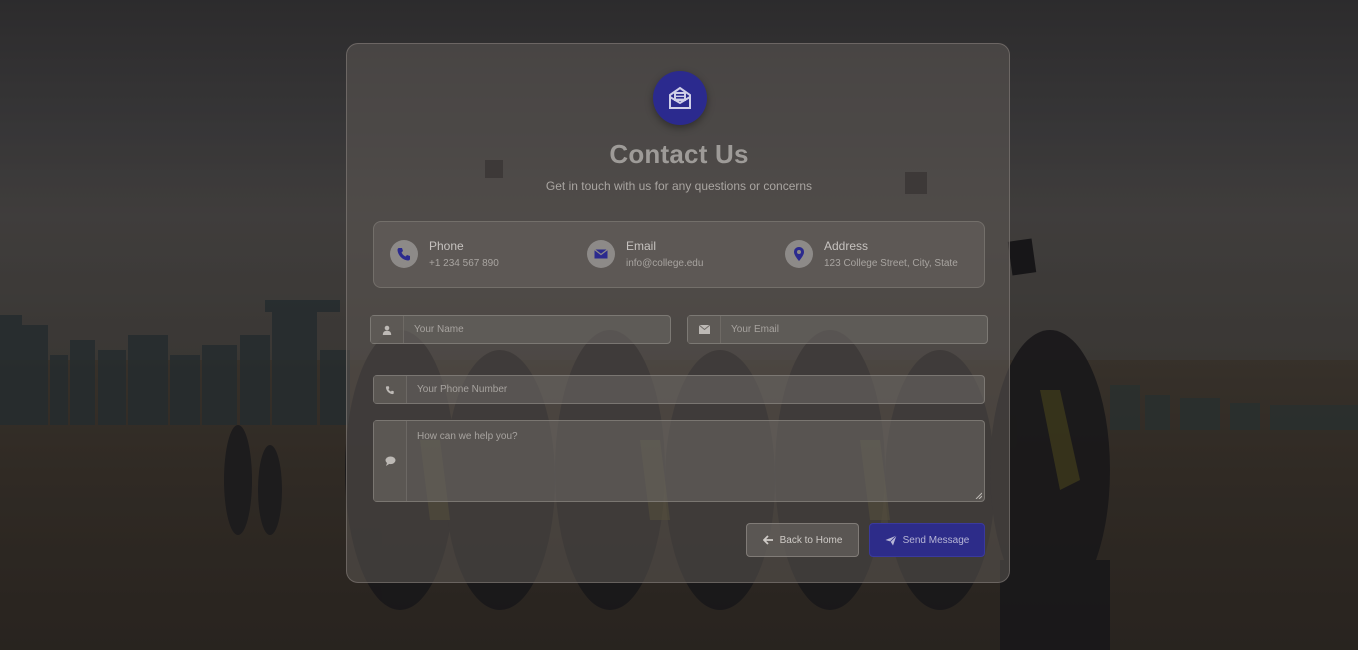 Image resolution: width=1358 pixels, height=650 pixels. I want to click on contact-email-value: info@college.edu, so click(665, 263).